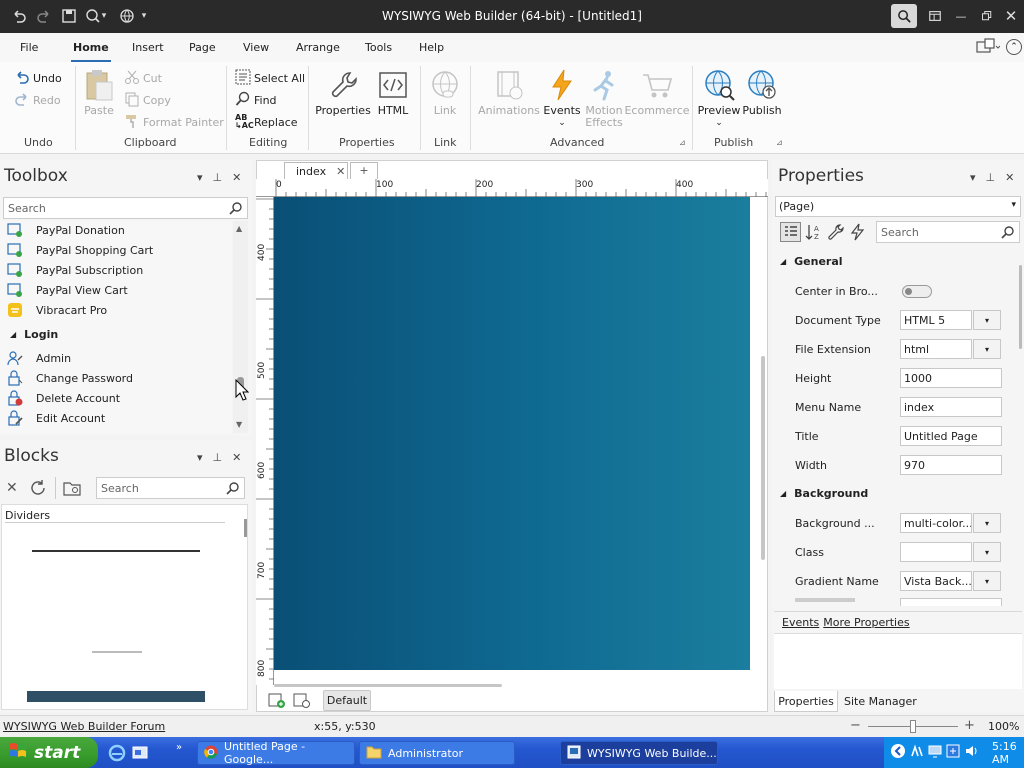 This screenshot has height=768, width=1024. I want to click on more-properties-link: More Properties, so click(866, 622).